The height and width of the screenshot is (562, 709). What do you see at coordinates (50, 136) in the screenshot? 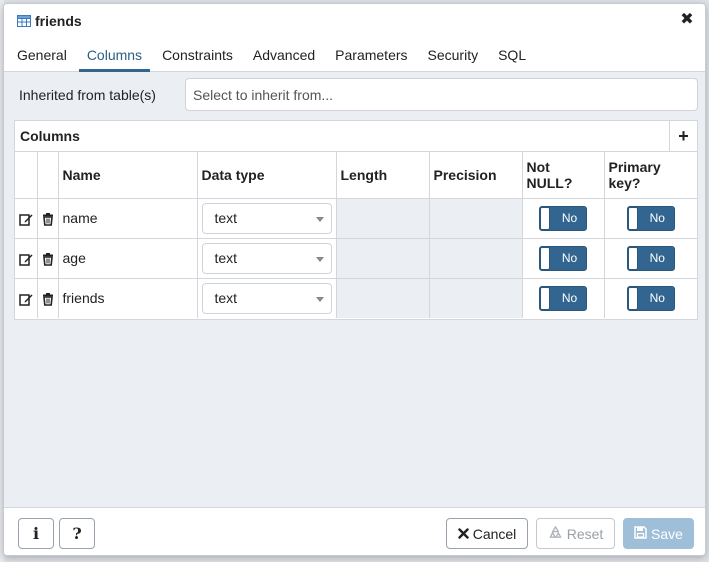
I see `columns-panel-title: Columns` at bounding box center [50, 136].